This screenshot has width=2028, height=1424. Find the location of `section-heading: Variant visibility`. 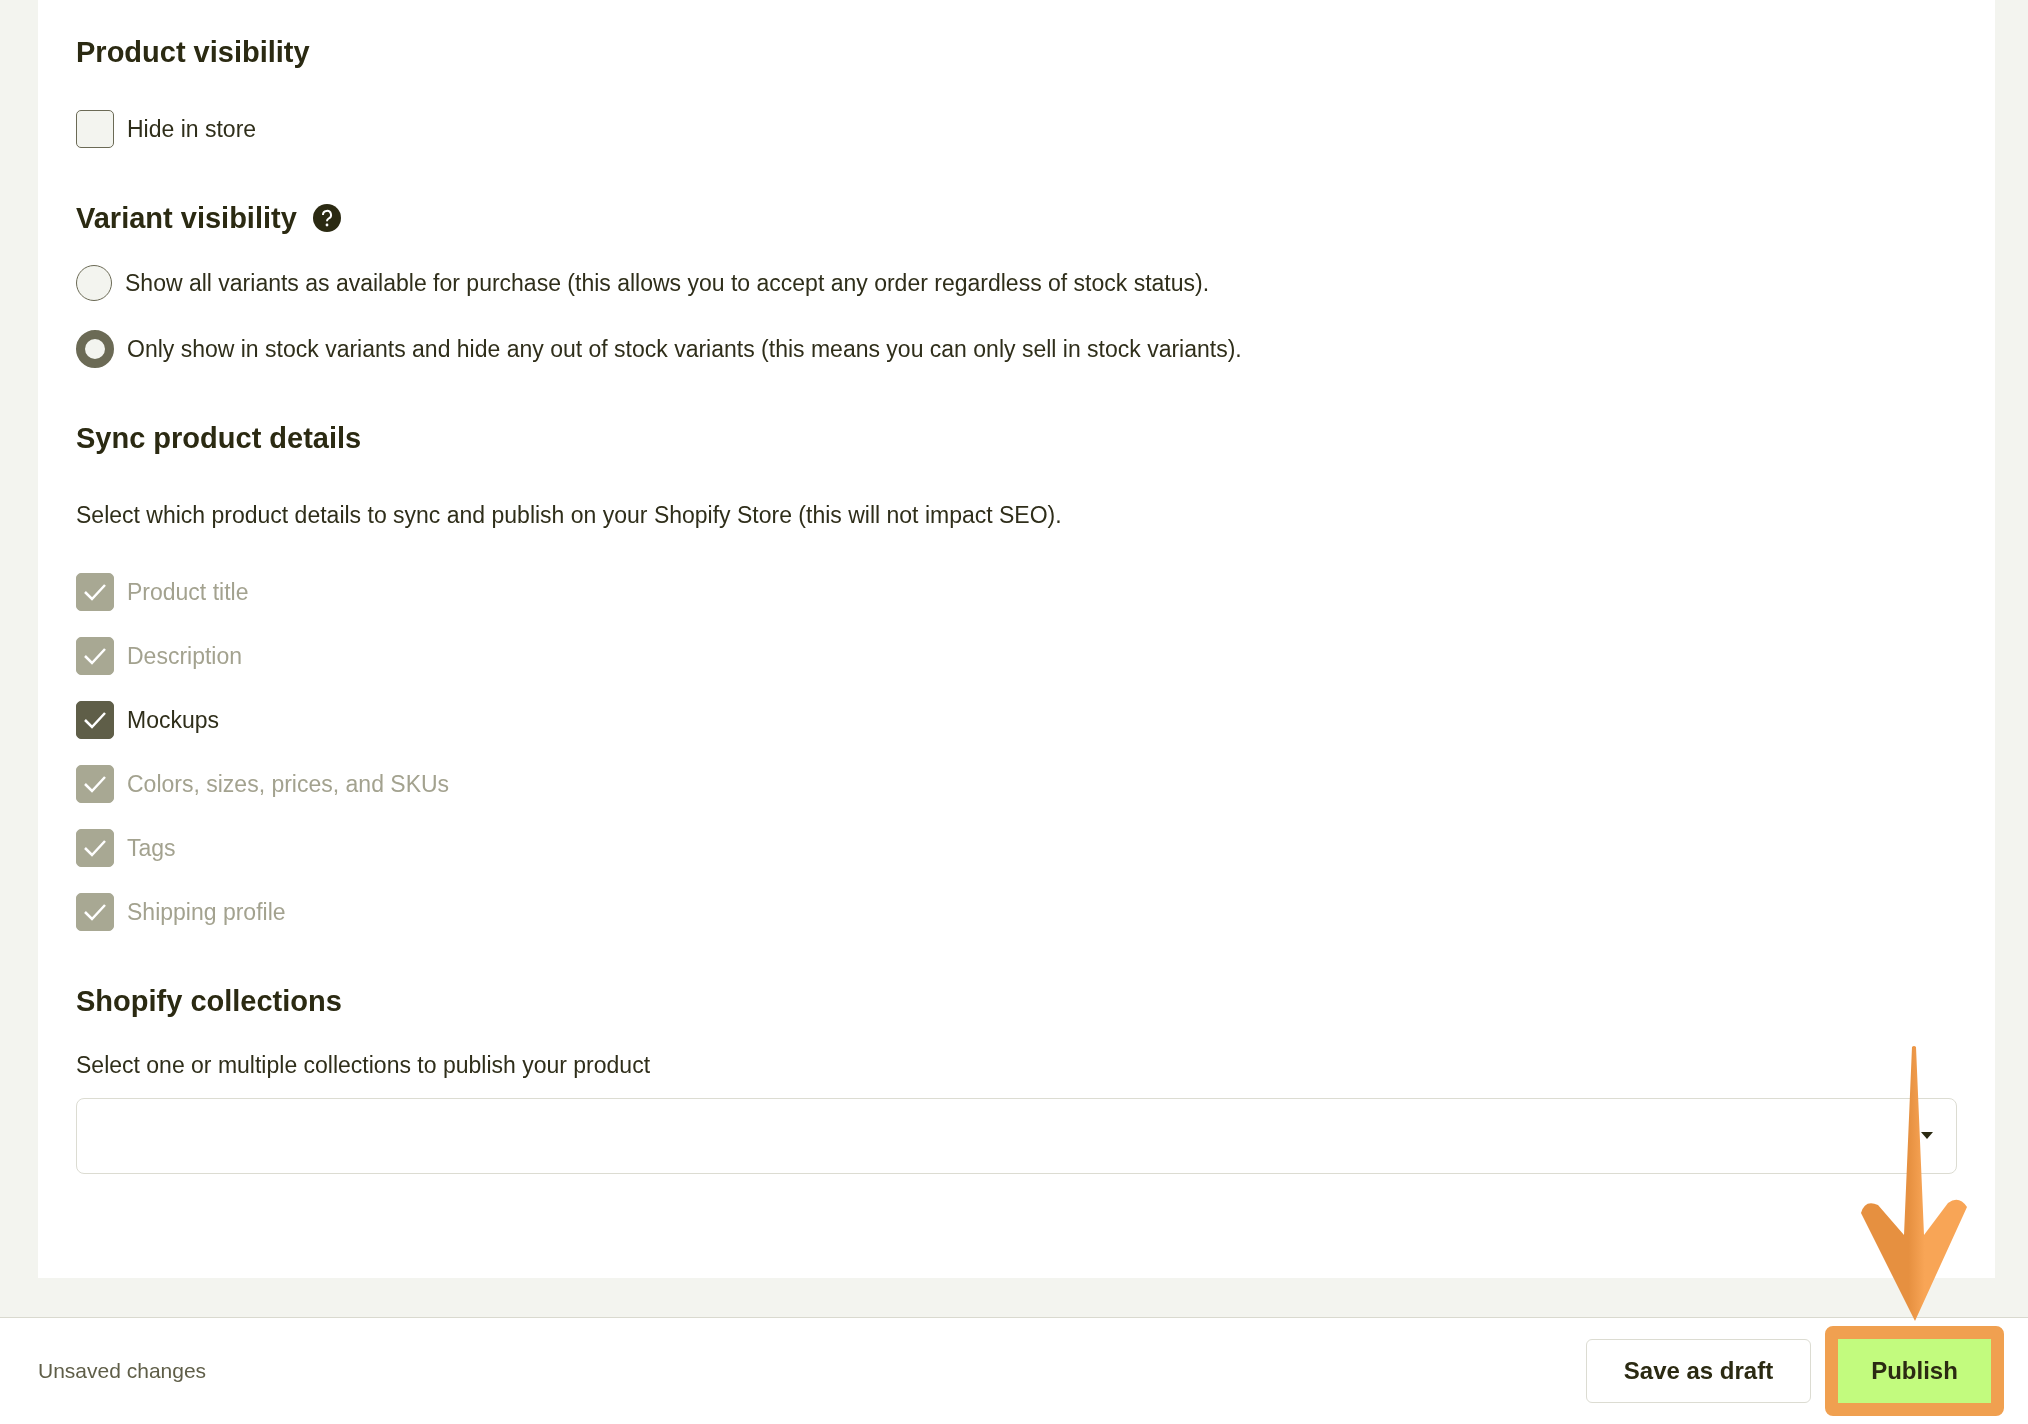

section-heading: Variant visibility is located at coordinates (186, 218).